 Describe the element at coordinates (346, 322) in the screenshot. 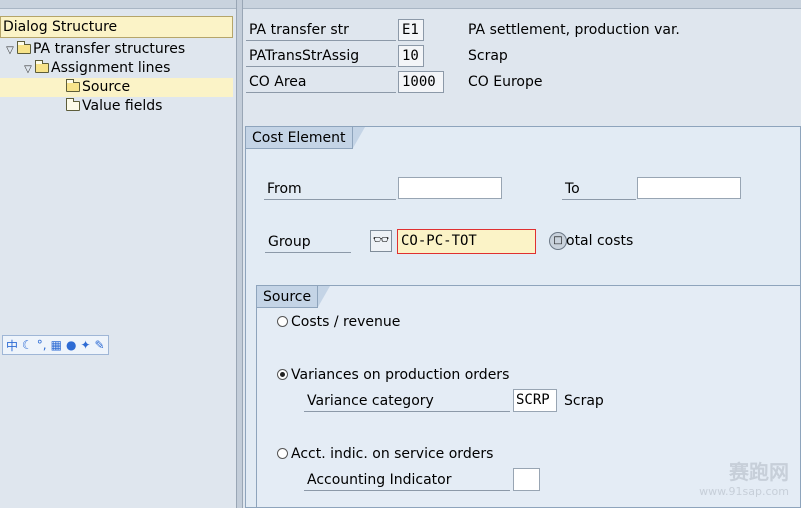

I see `radio-label: Costs / revenue` at that location.